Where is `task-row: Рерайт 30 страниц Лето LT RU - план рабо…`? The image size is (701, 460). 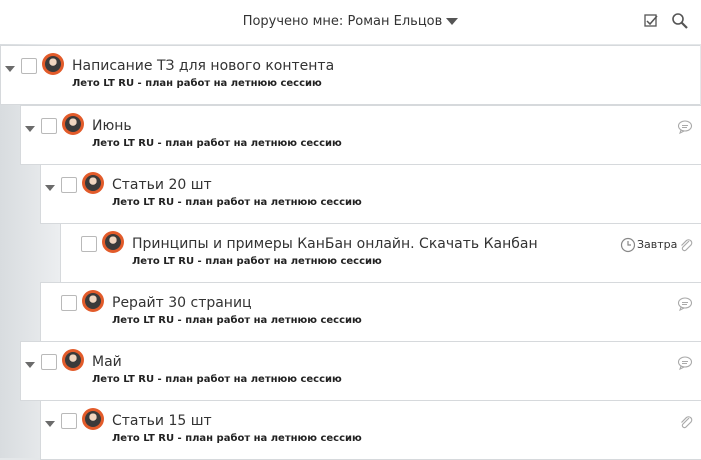 task-row: Рерайт 30 страниц Лето LT RU - план рабо… is located at coordinates (370, 312).